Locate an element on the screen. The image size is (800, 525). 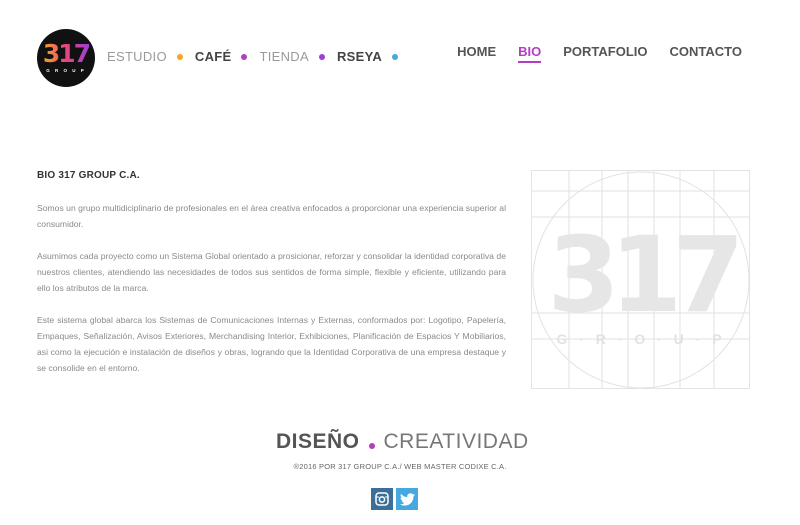
twitter-button is located at coordinates (407, 499).